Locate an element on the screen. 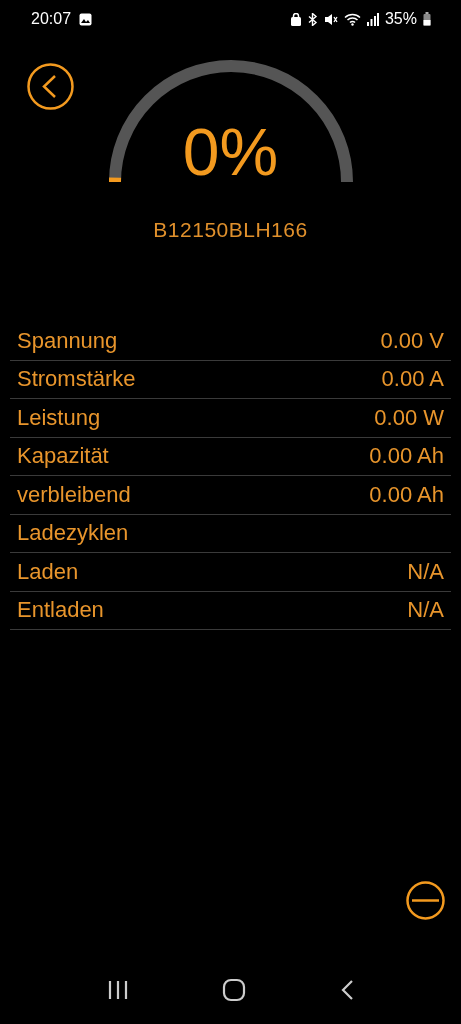 The height and width of the screenshot is (1024, 461). stat-label: Kapazität is located at coordinates (63, 456).